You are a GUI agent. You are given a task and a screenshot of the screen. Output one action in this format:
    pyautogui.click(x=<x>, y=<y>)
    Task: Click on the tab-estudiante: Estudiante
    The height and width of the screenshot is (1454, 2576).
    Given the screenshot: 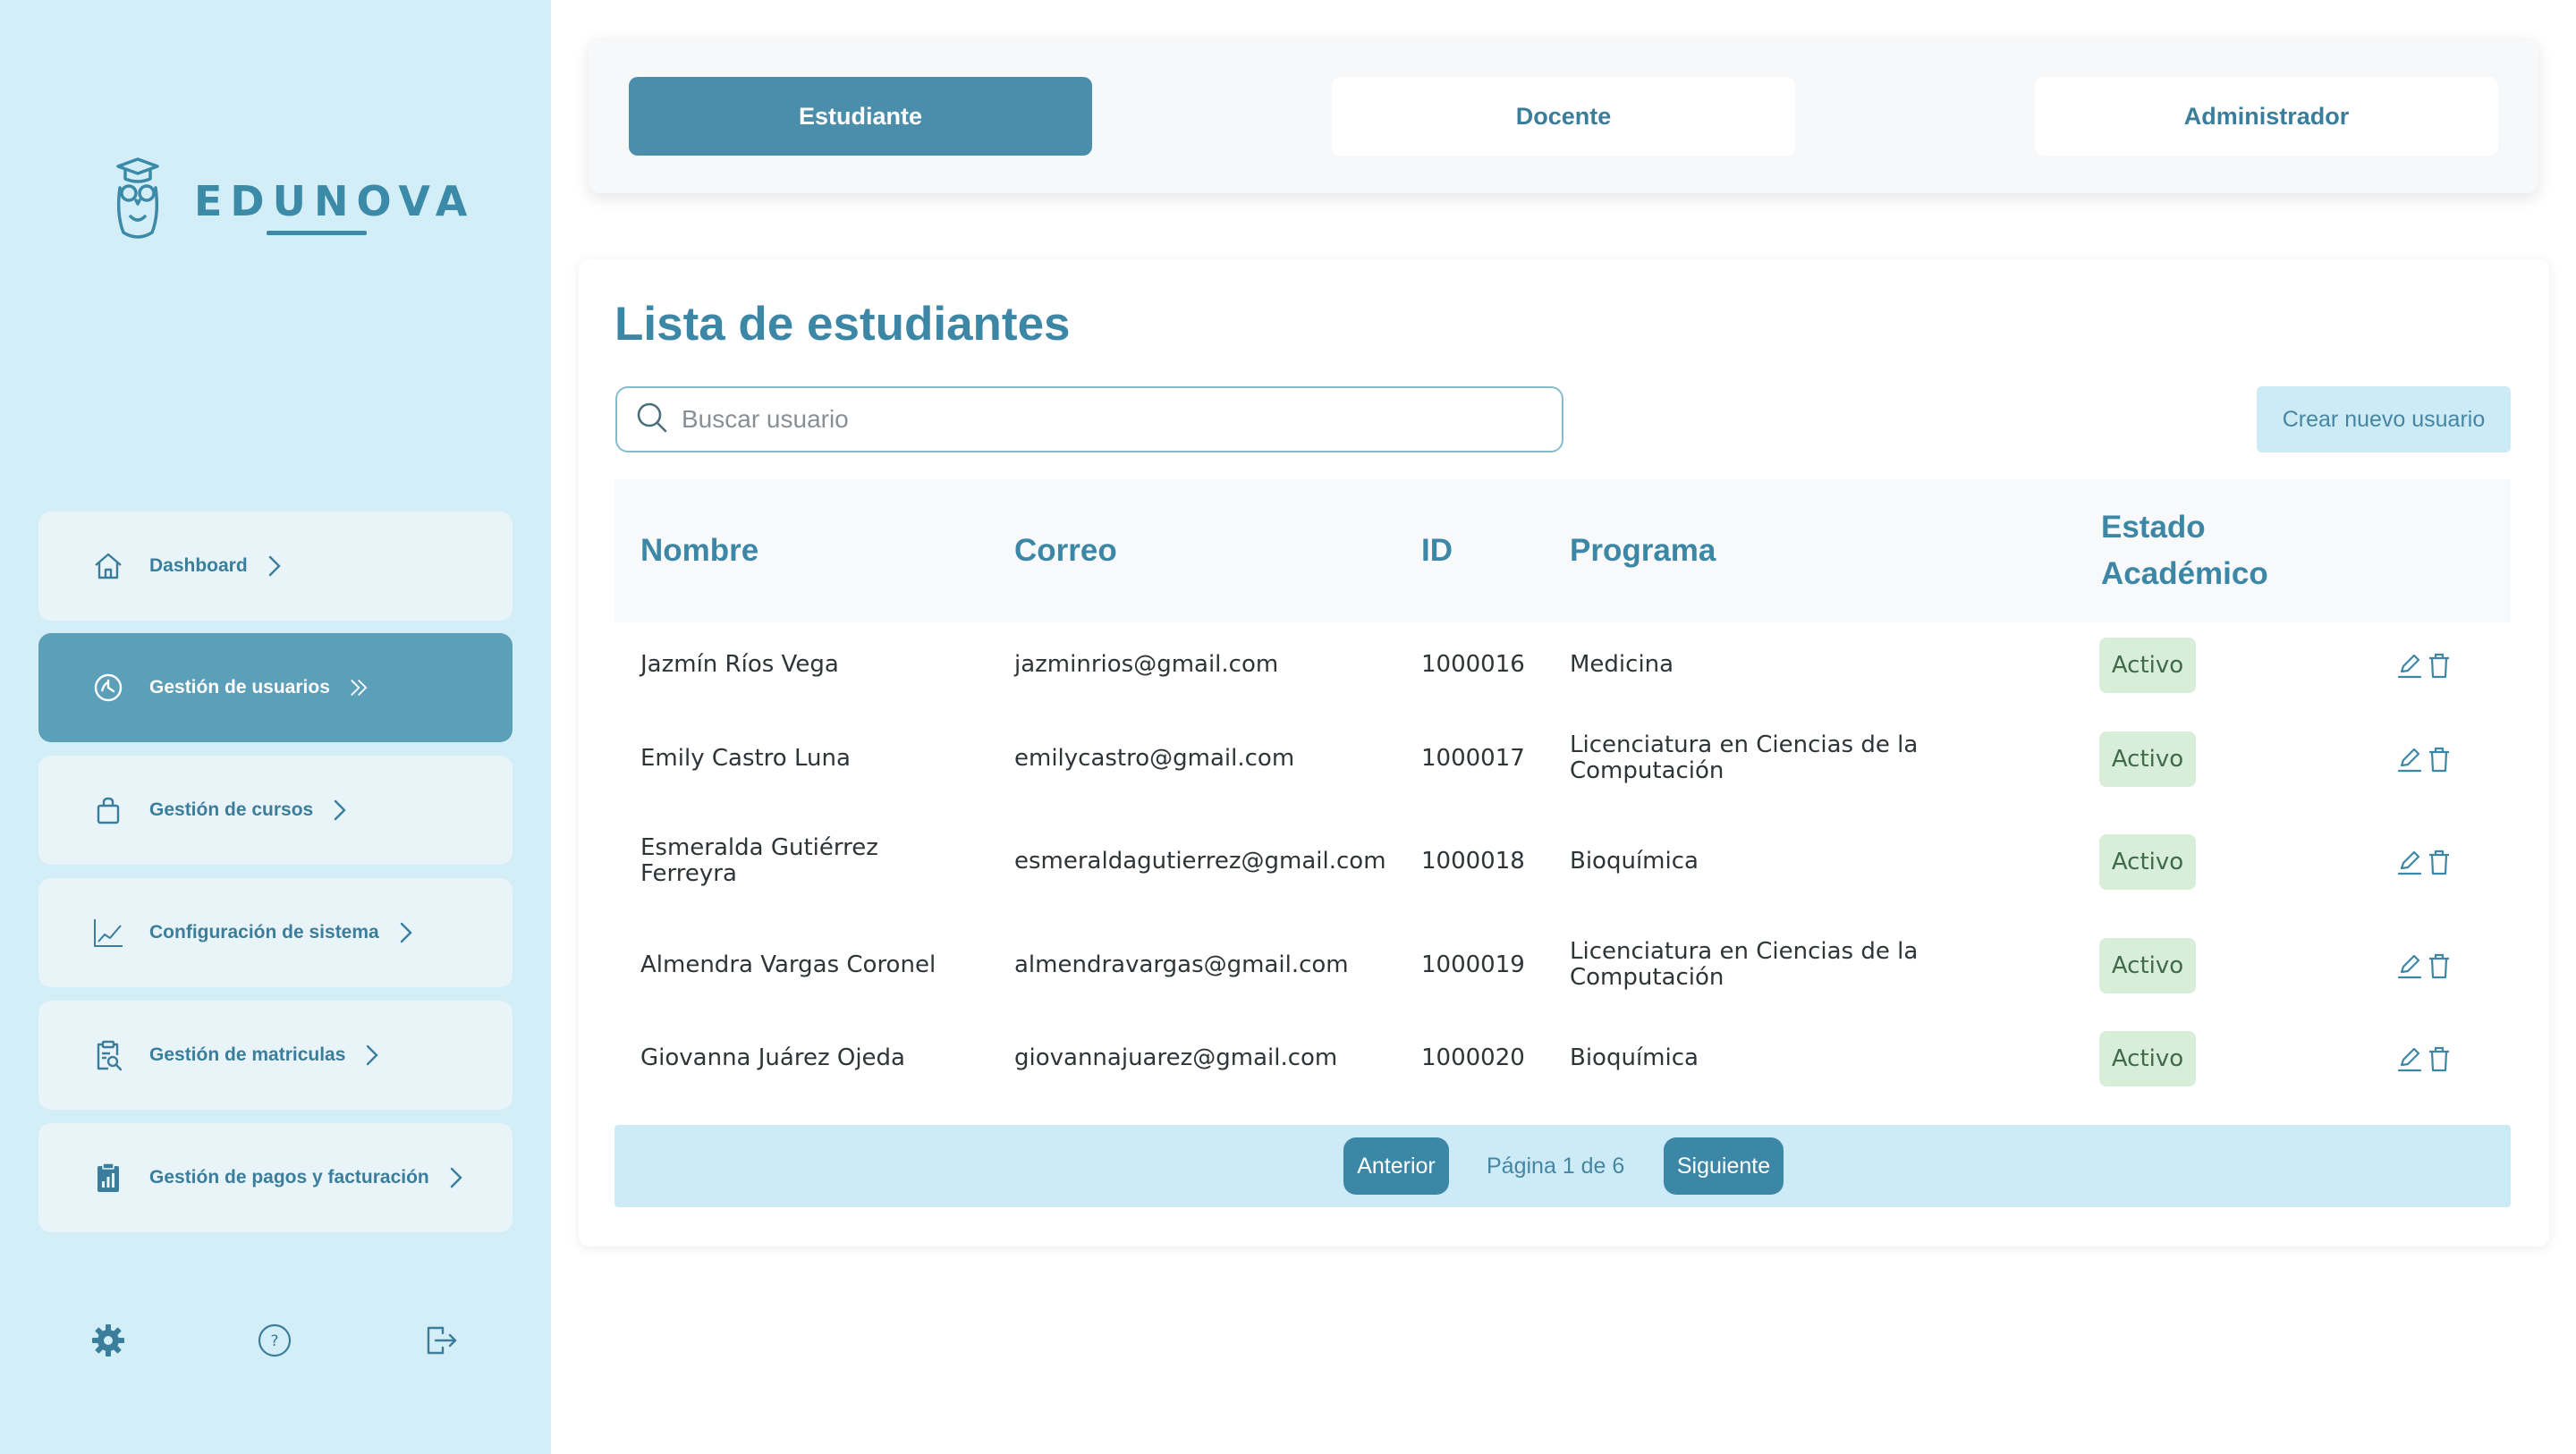 What is the action you would take?
    pyautogui.click(x=860, y=117)
    